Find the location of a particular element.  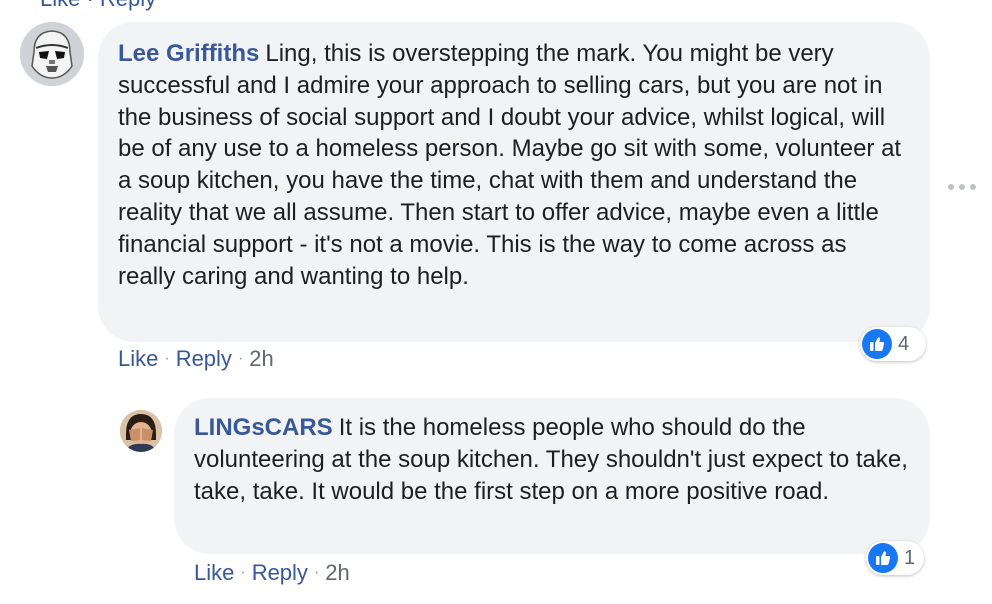

person-covering-face-avatar-icon is located at coordinates (141, 431).